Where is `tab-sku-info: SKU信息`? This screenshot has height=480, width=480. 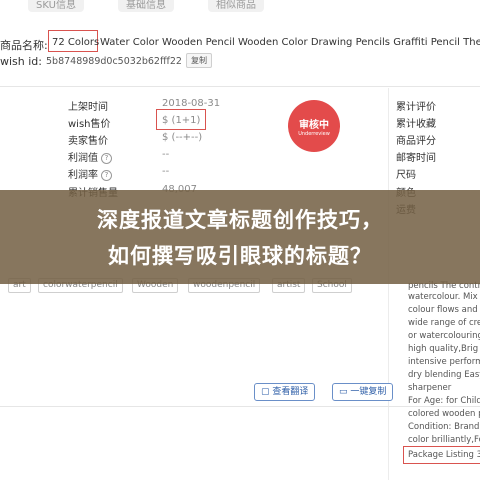 tab-sku-info: SKU信息 is located at coordinates (56, 6).